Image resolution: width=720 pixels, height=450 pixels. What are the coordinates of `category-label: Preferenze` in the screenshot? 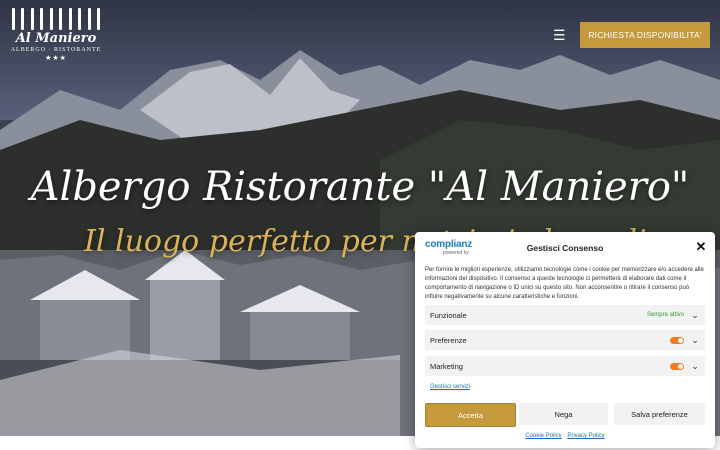 It's located at (448, 340).